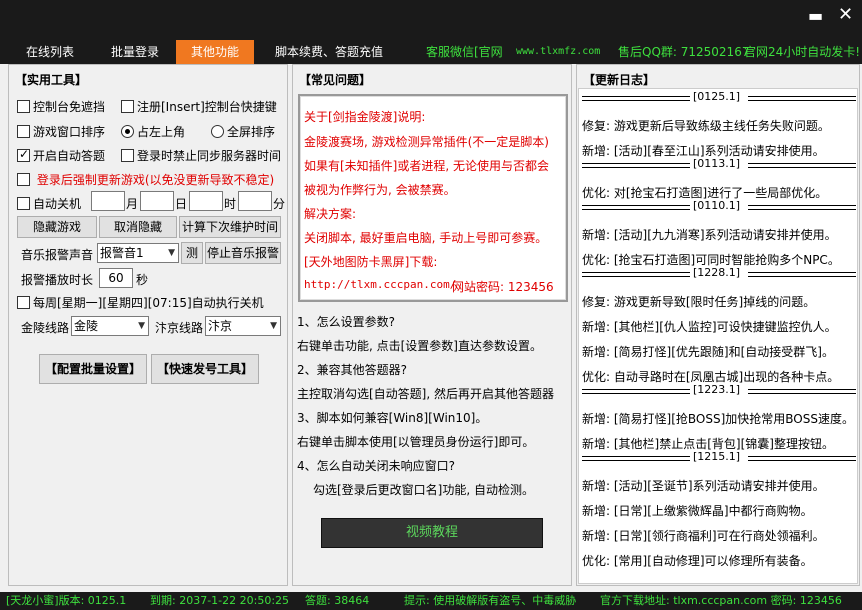 The width and height of the screenshot is (862, 610). I want to click on cb-auto-shutdown: 自动关机, so click(49, 203).